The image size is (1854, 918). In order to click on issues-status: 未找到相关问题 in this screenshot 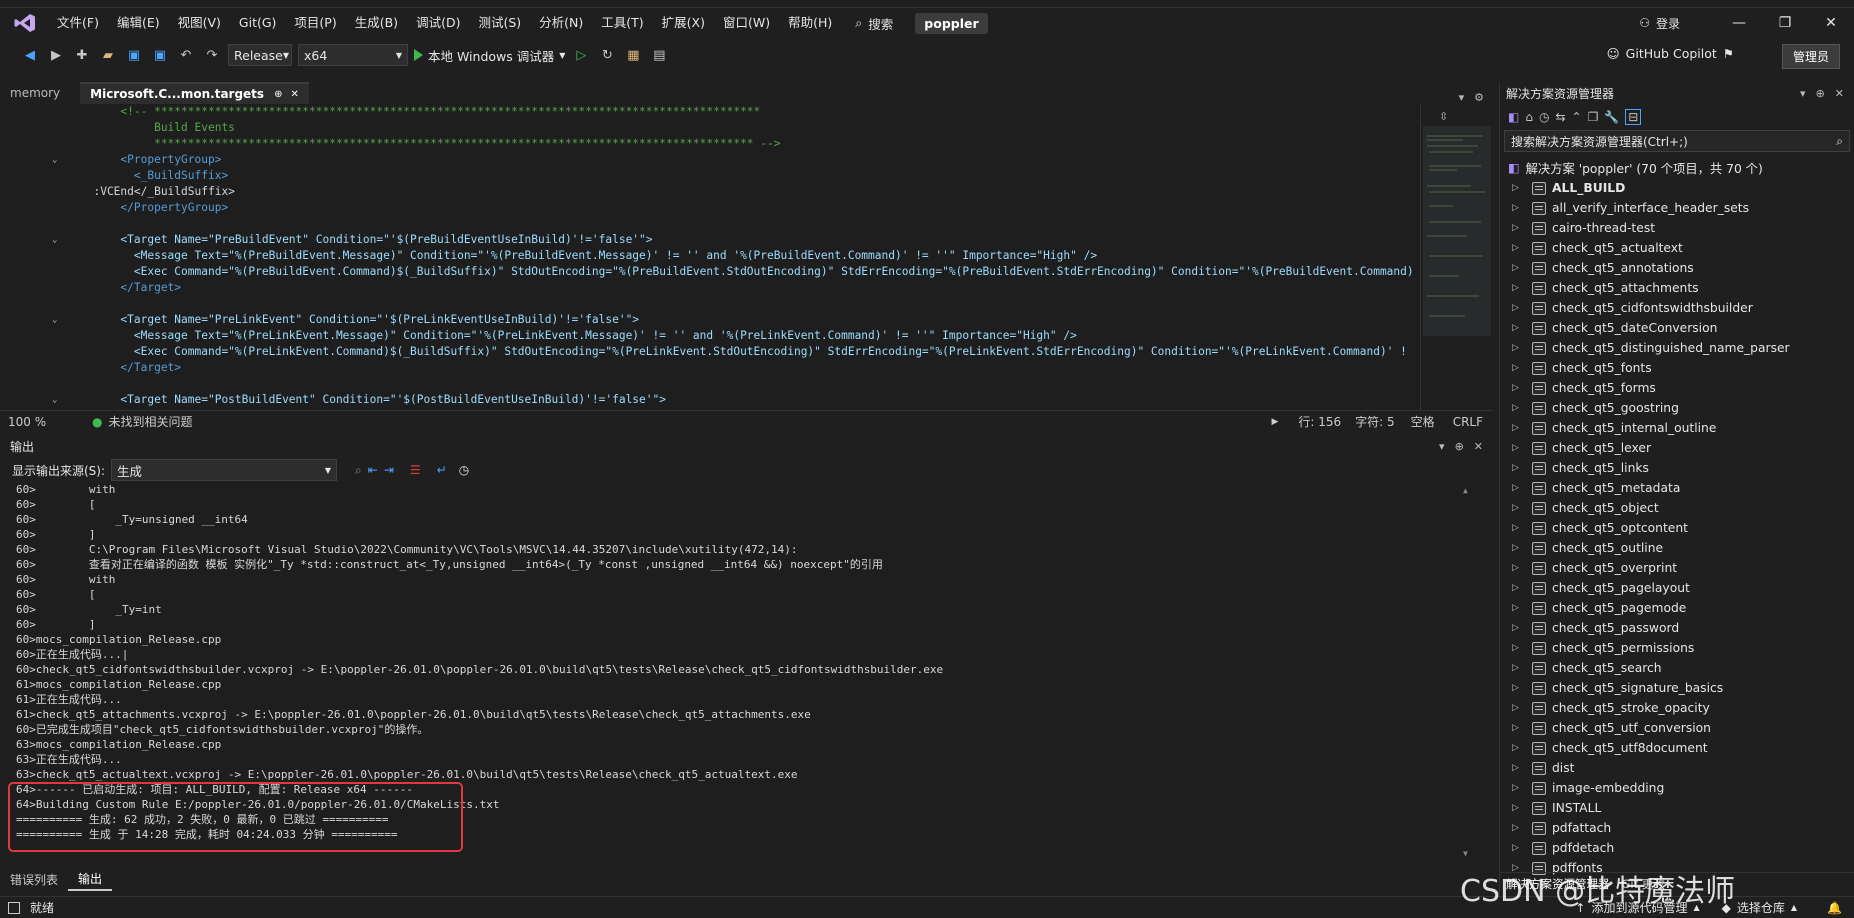, I will do `click(150, 421)`.